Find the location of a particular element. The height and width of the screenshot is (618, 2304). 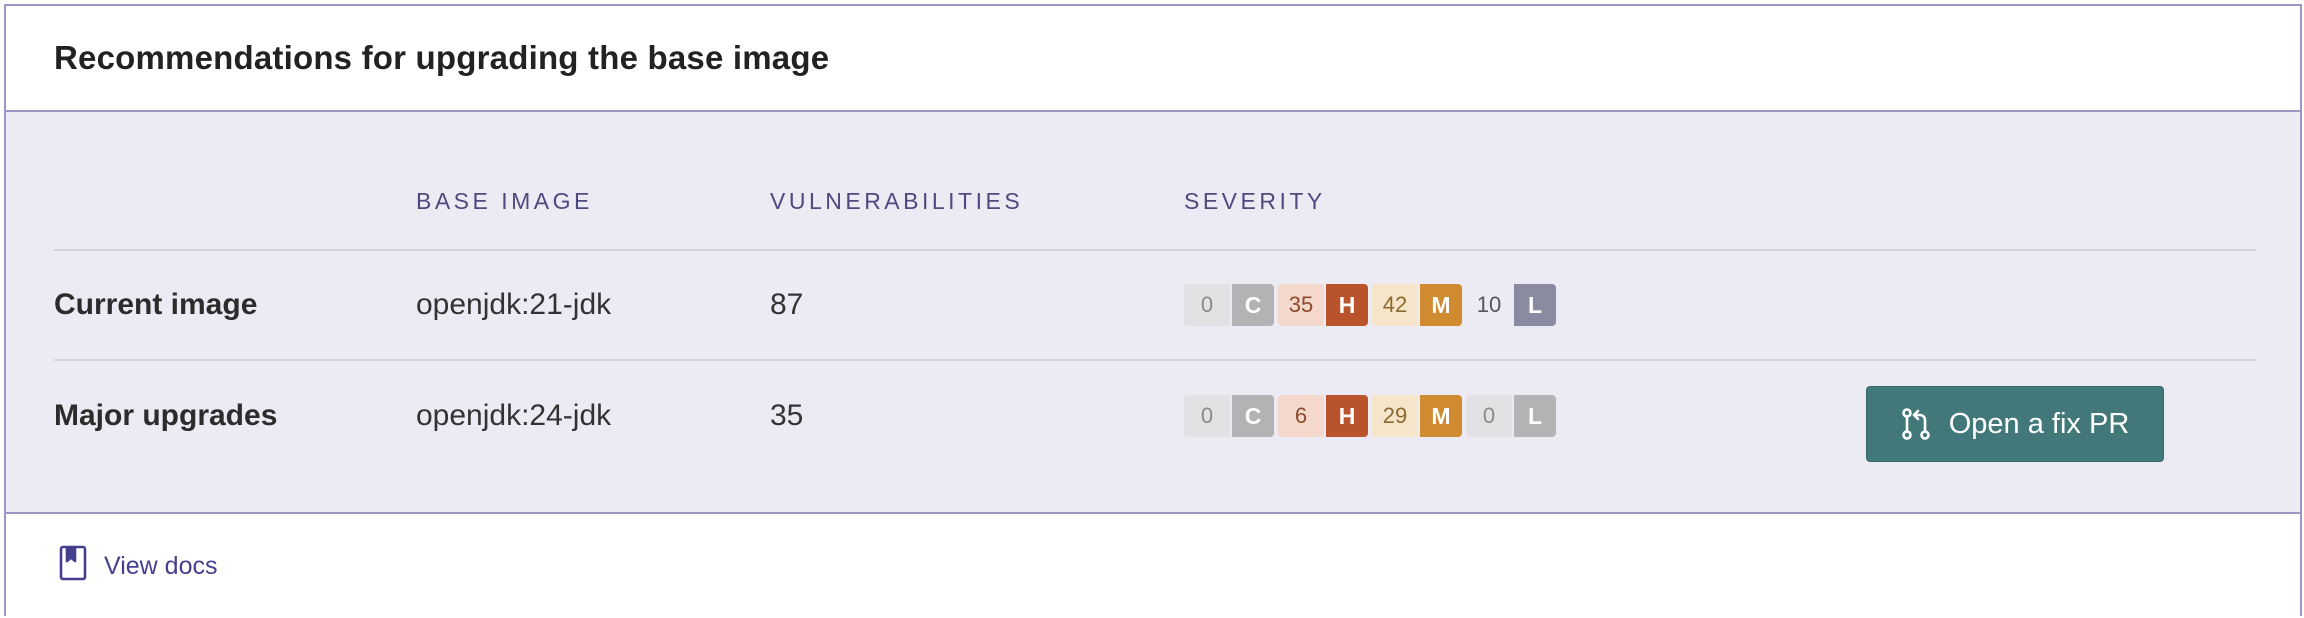

open-fix-pr-button: Open a fix PR is located at coordinates (2015, 424).